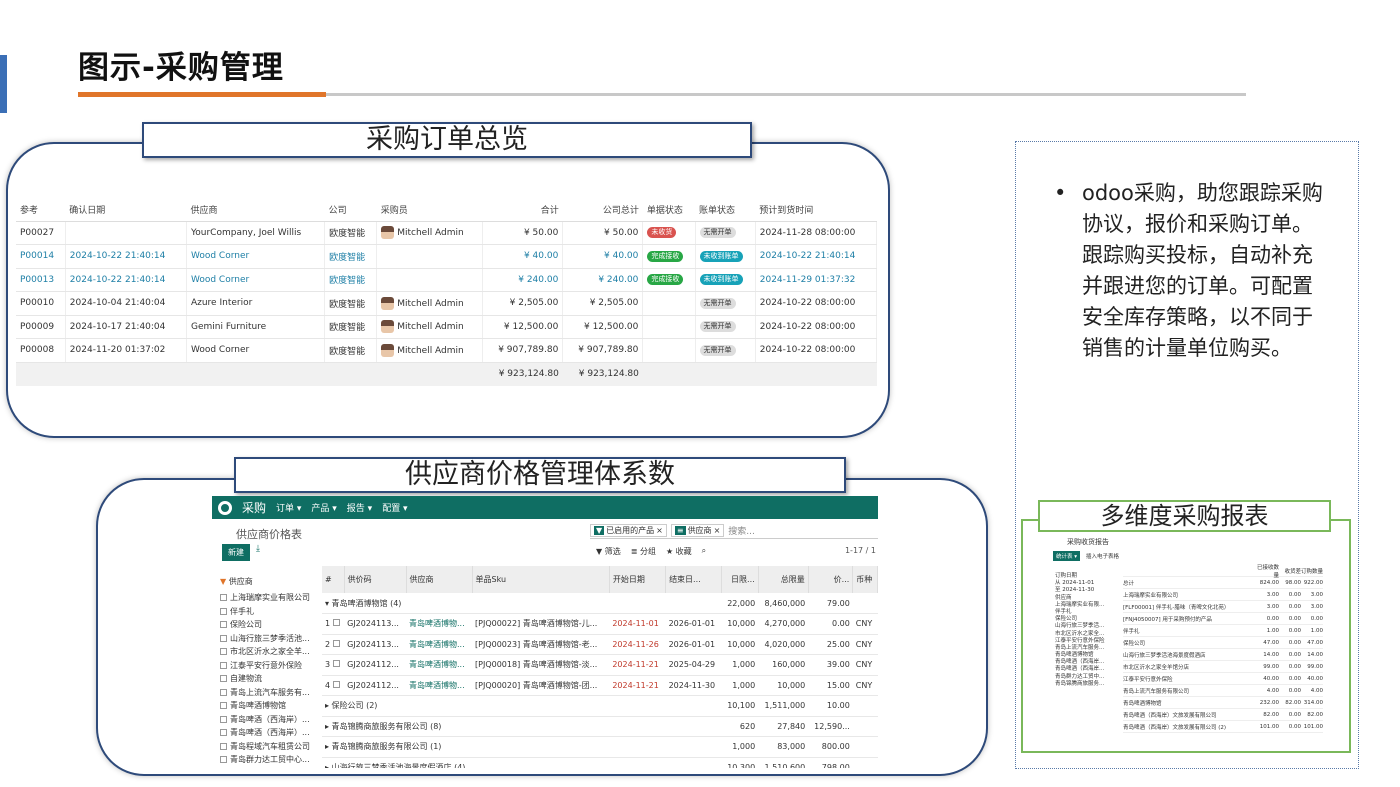  What do you see at coordinates (725, 210) in the screenshot?
I see `col-bill: 账单状态` at bounding box center [725, 210].